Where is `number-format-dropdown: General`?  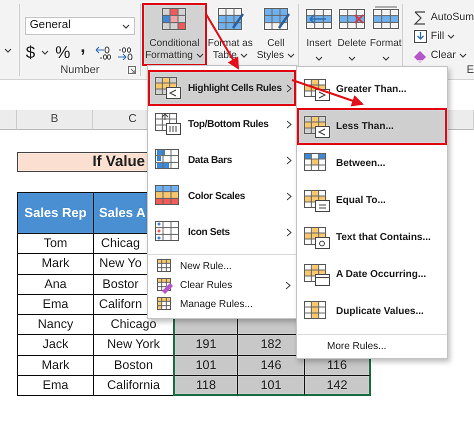 number-format-dropdown: General is located at coordinates (79, 26).